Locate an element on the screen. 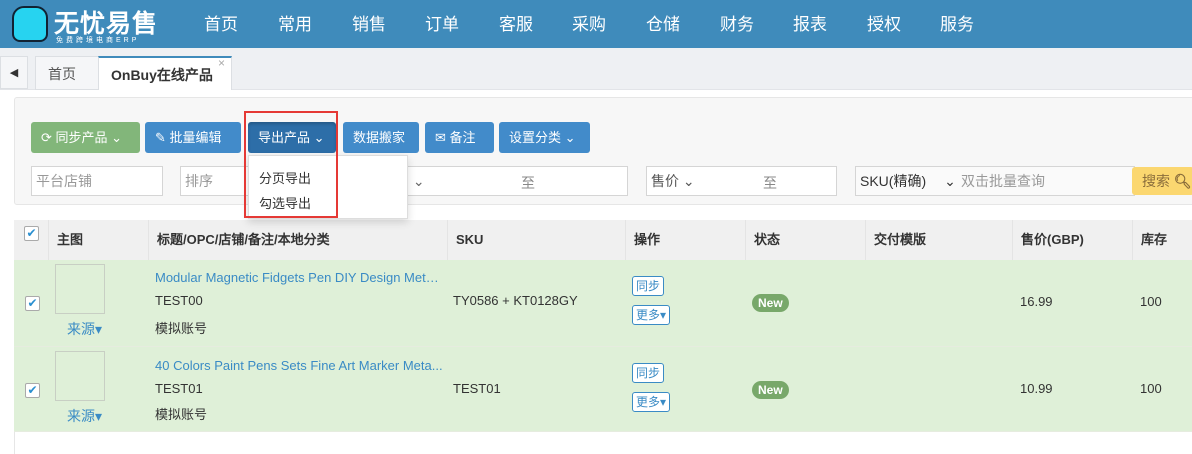 The height and width of the screenshot is (454, 1192). table-border is located at coordinates (14, 443).